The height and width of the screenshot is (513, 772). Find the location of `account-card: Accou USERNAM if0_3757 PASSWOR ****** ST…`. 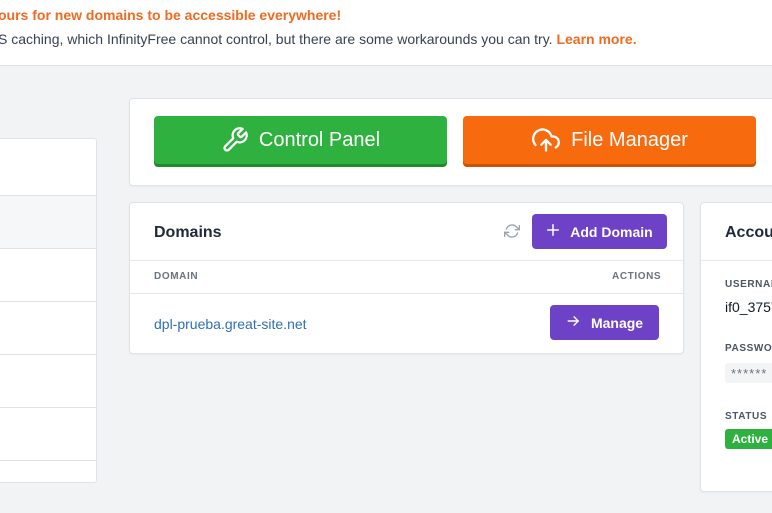

account-card: Accou USERNAM if0_3757 PASSWOR ****** ST… is located at coordinates (736, 347).